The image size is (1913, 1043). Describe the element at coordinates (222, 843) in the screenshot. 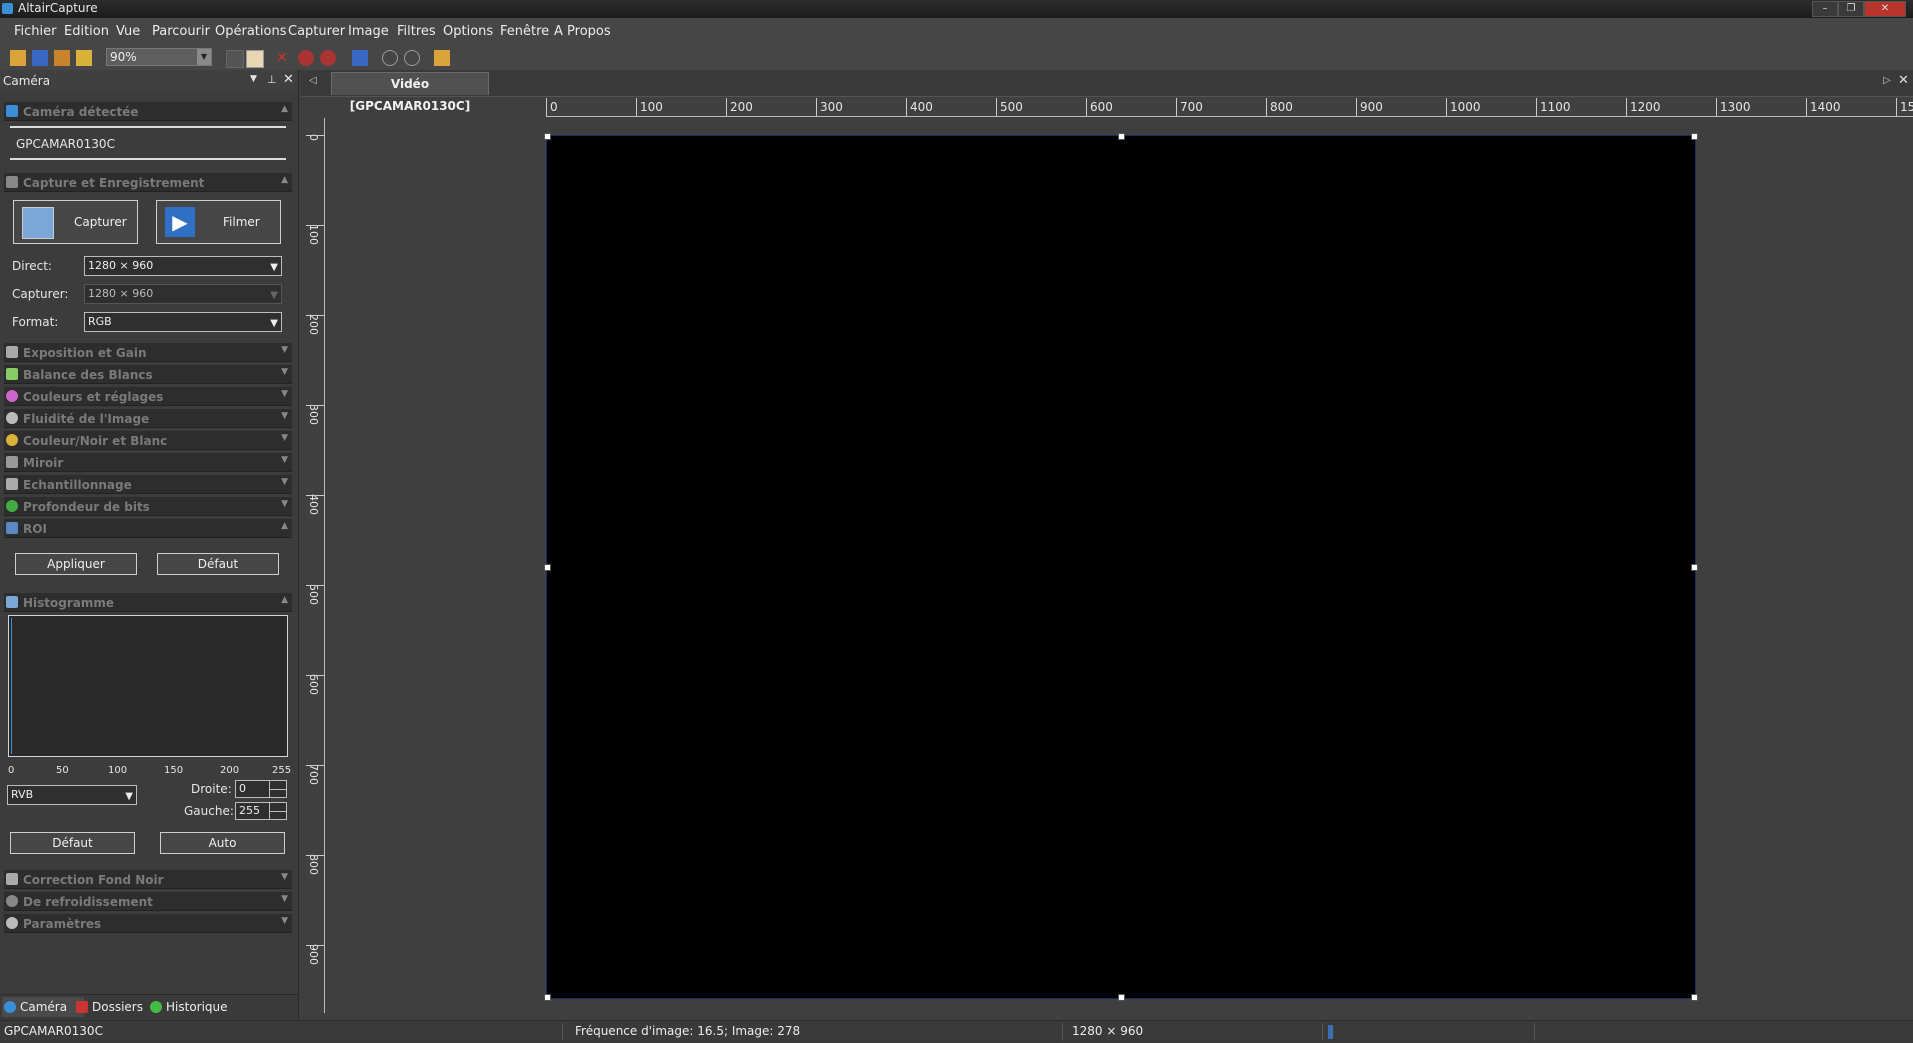

I see `histogram-auto-button: Auto` at that location.